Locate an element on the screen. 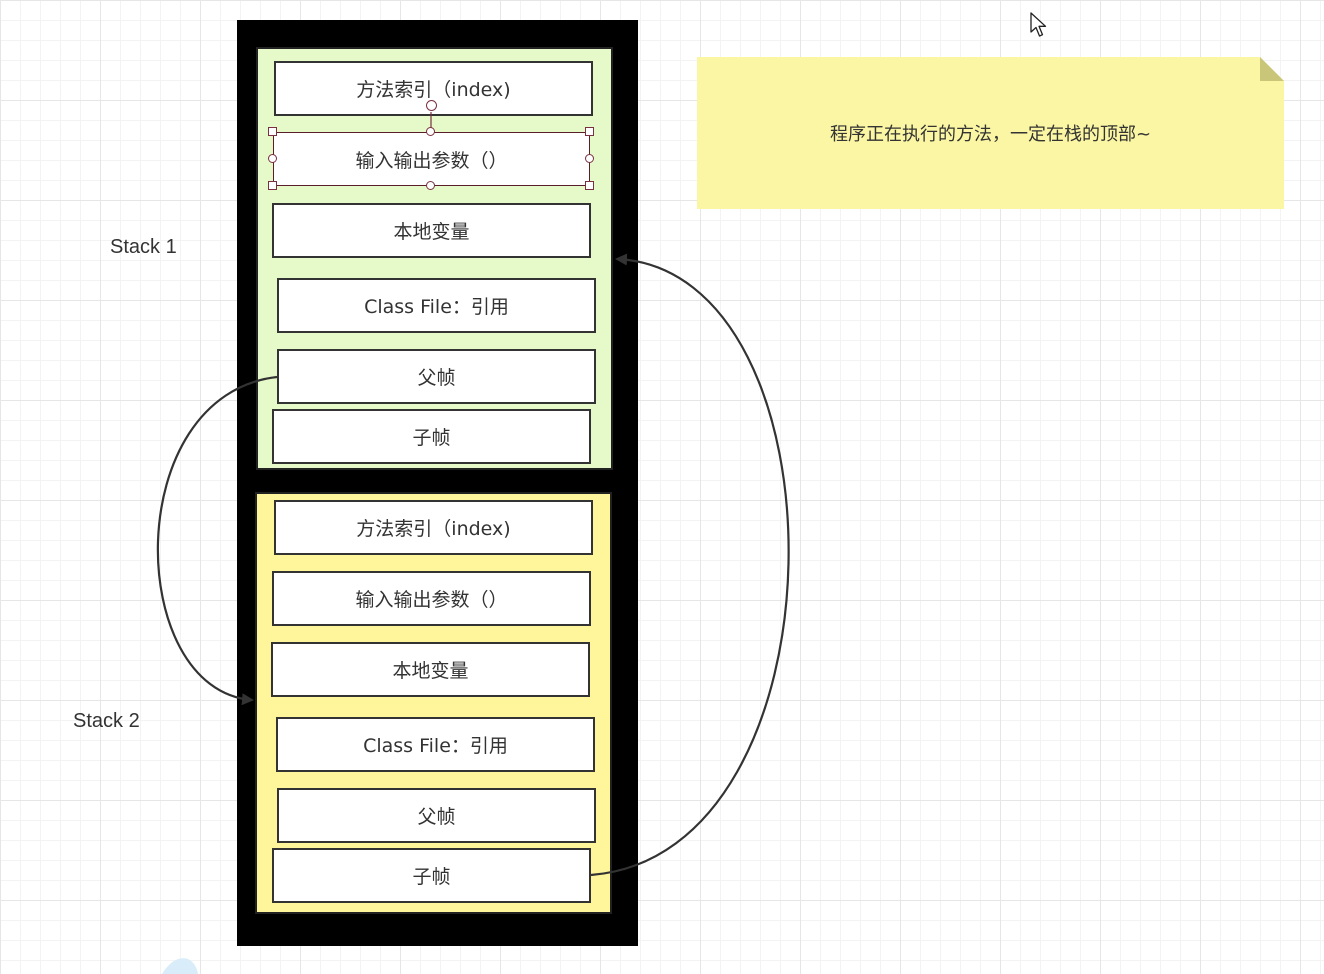 This screenshot has height=974, width=1324. resize-handle-top-right is located at coordinates (589, 131).